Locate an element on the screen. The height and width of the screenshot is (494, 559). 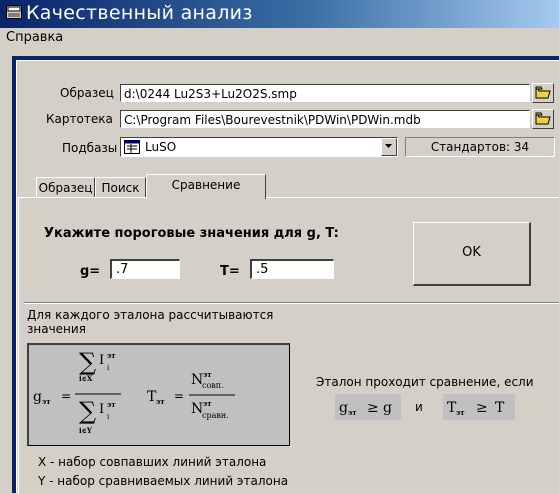
sample-browse-button is located at coordinates (543, 93).